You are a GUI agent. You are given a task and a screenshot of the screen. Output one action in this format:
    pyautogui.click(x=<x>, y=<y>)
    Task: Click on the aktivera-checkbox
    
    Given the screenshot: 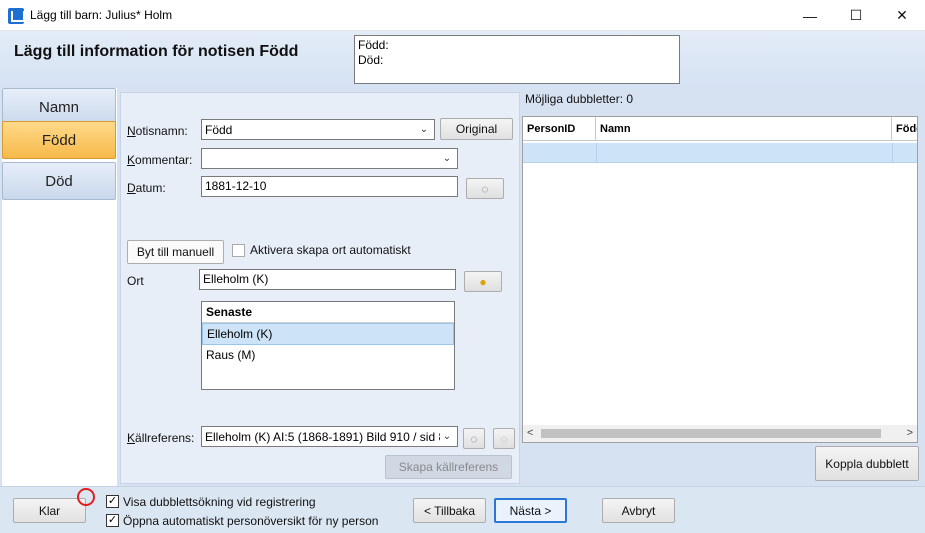 What is the action you would take?
    pyautogui.click(x=238, y=250)
    